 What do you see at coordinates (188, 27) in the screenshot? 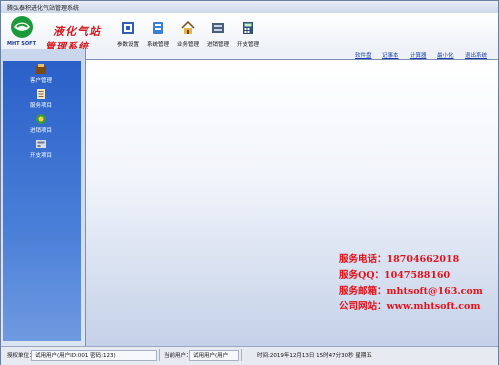
I see `home-icon` at bounding box center [188, 27].